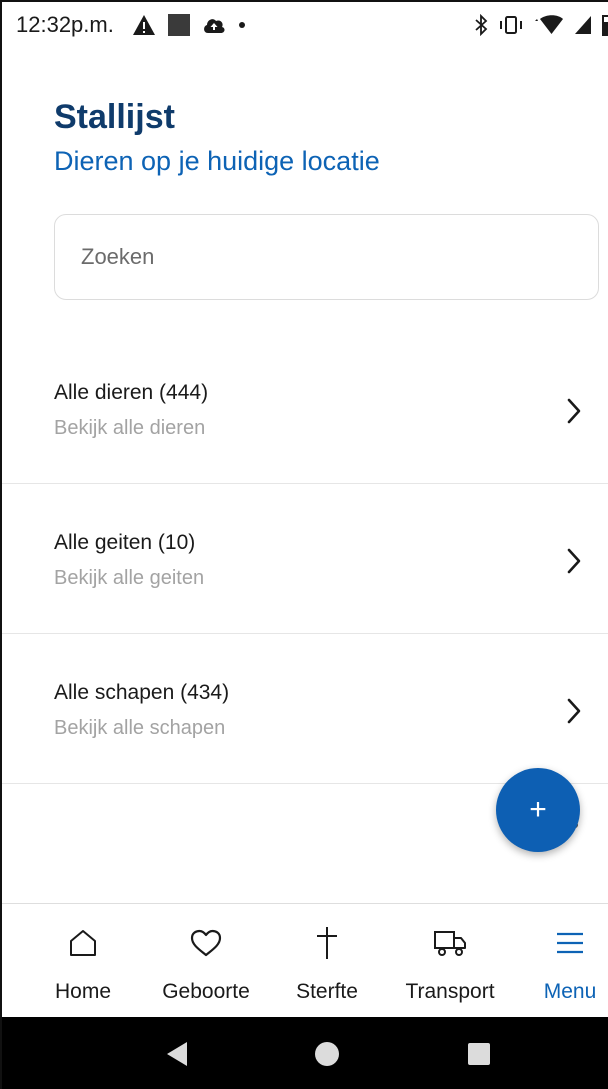  I want to click on truck-icon, so click(450, 943).